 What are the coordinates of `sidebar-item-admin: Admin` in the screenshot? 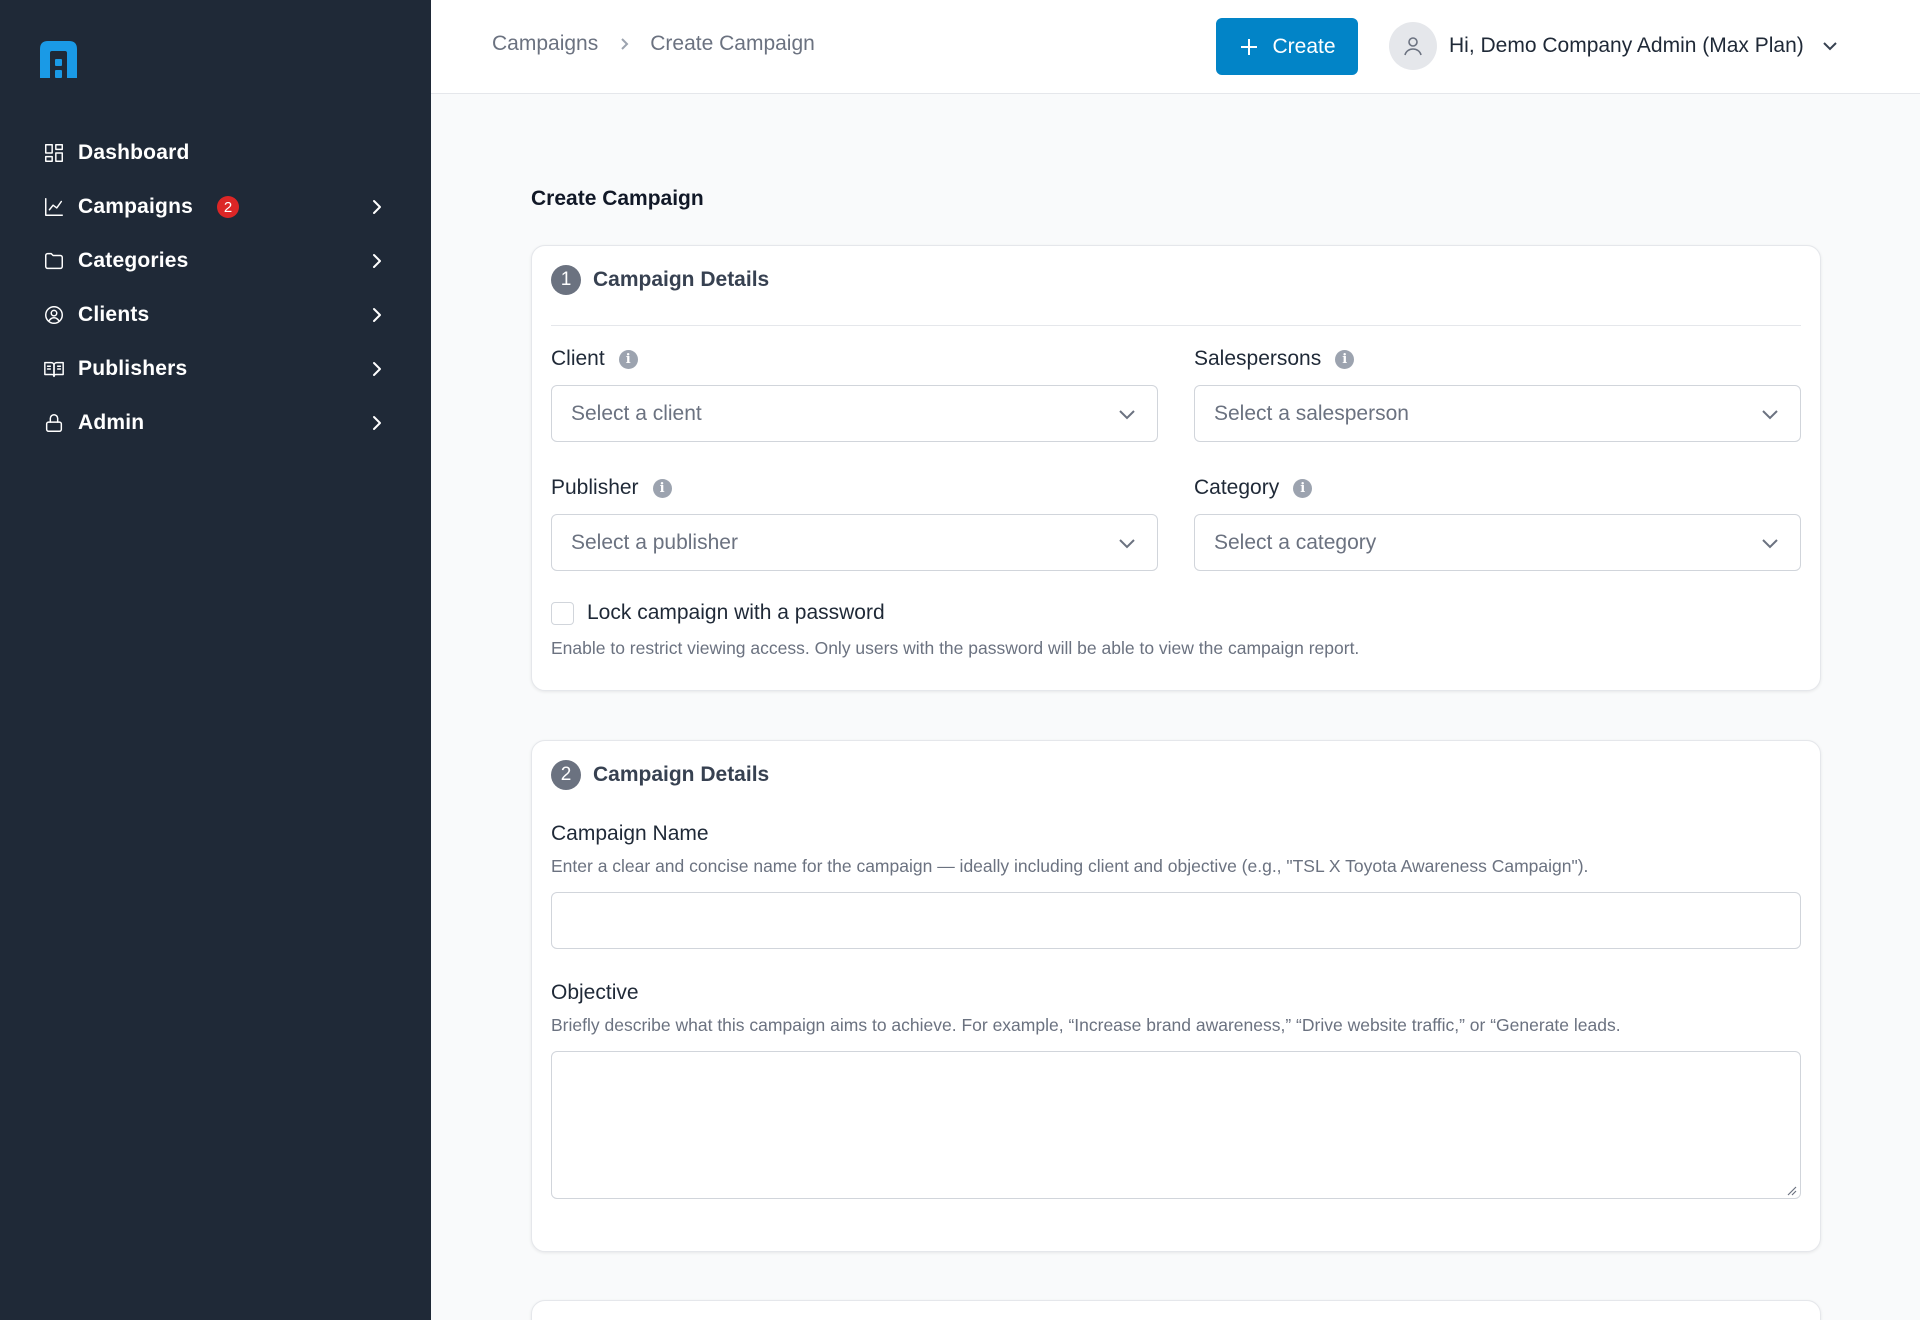 It's located at (215, 423).